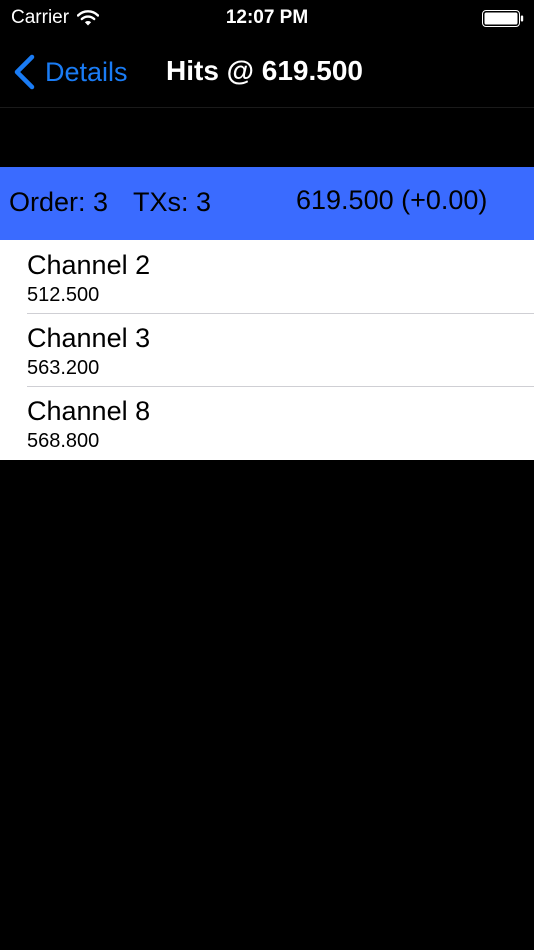 This screenshot has height=950, width=534. Describe the element at coordinates (89, 411) in the screenshot. I see `channel-name: Channel 8` at that location.